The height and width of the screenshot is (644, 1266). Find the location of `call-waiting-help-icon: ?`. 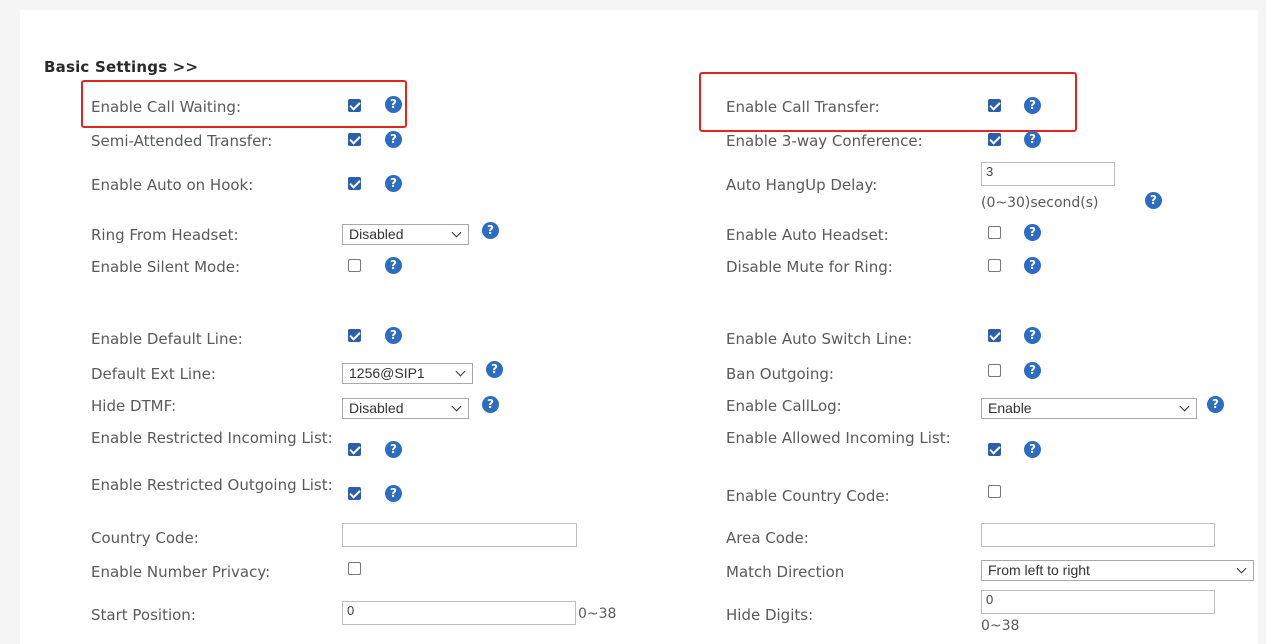

call-waiting-help-icon: ? is located at coordinates (393, 104).